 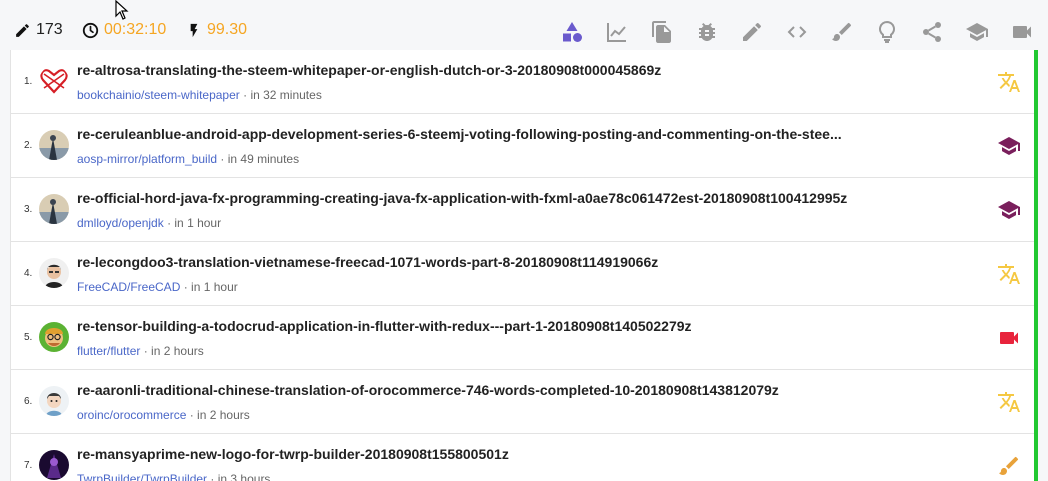 I want to click on time-value: 00:32:10, so click(x=135, y=29).